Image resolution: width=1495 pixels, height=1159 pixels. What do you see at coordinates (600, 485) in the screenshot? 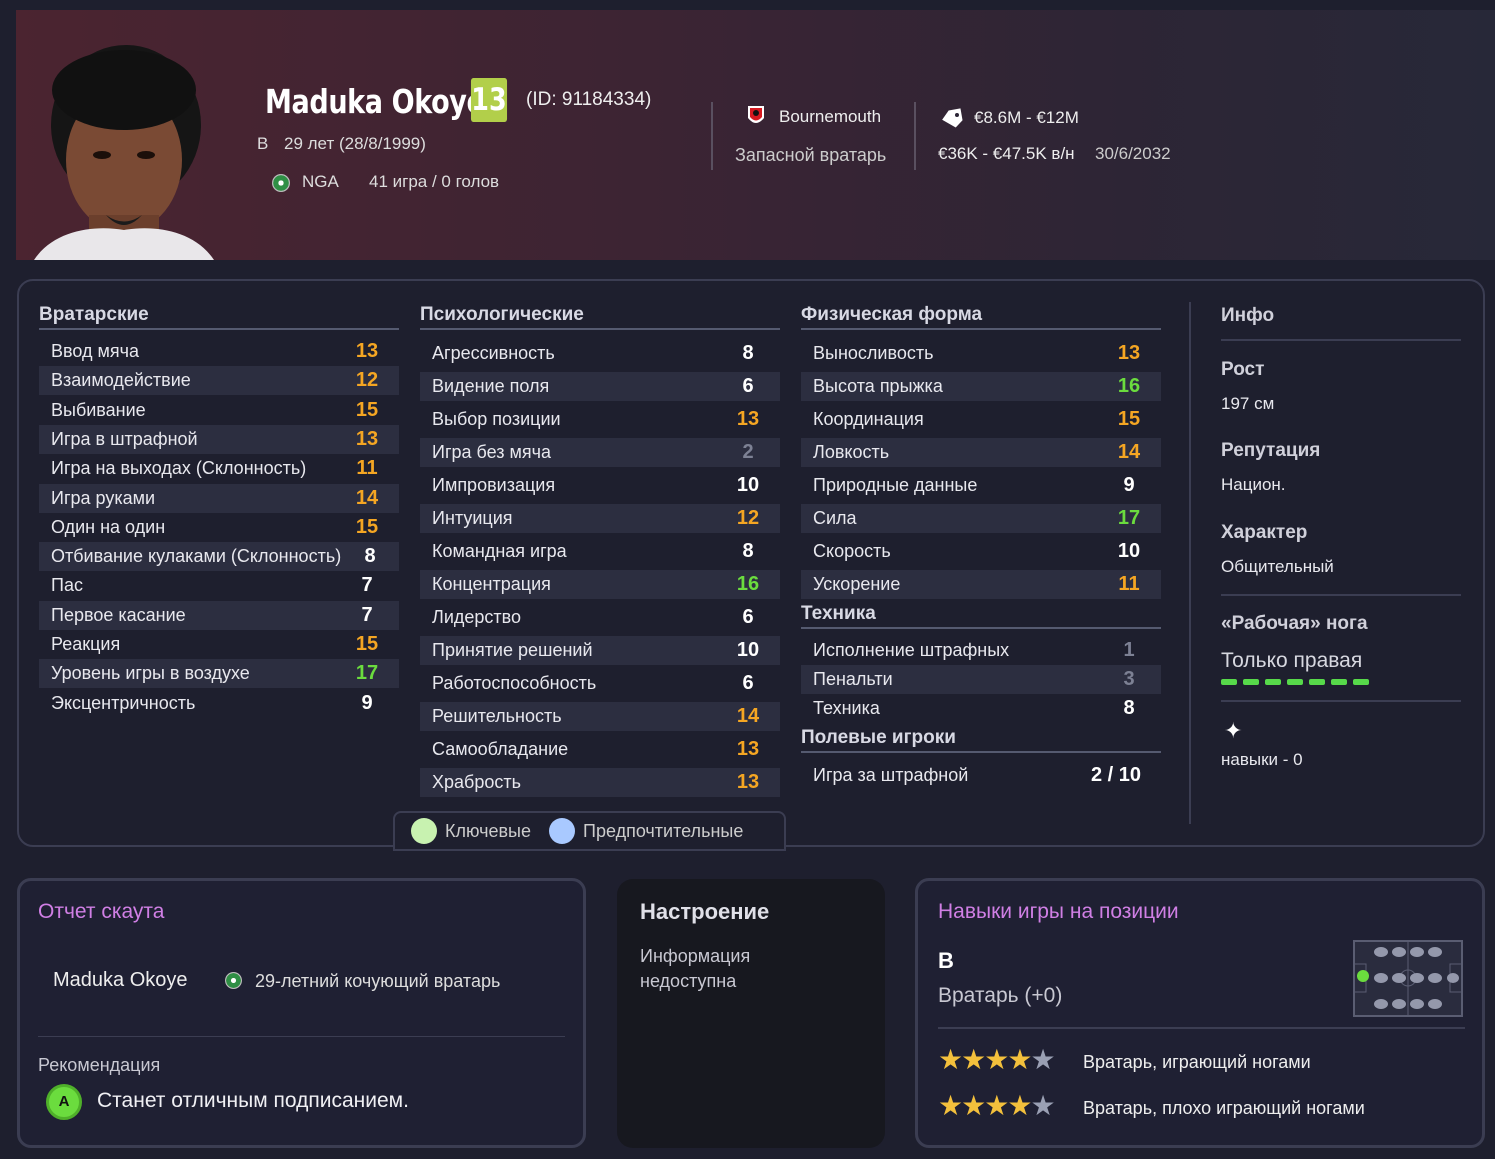
I see `attribute-row: Импровизация 10` at bounding box center [600, 485].